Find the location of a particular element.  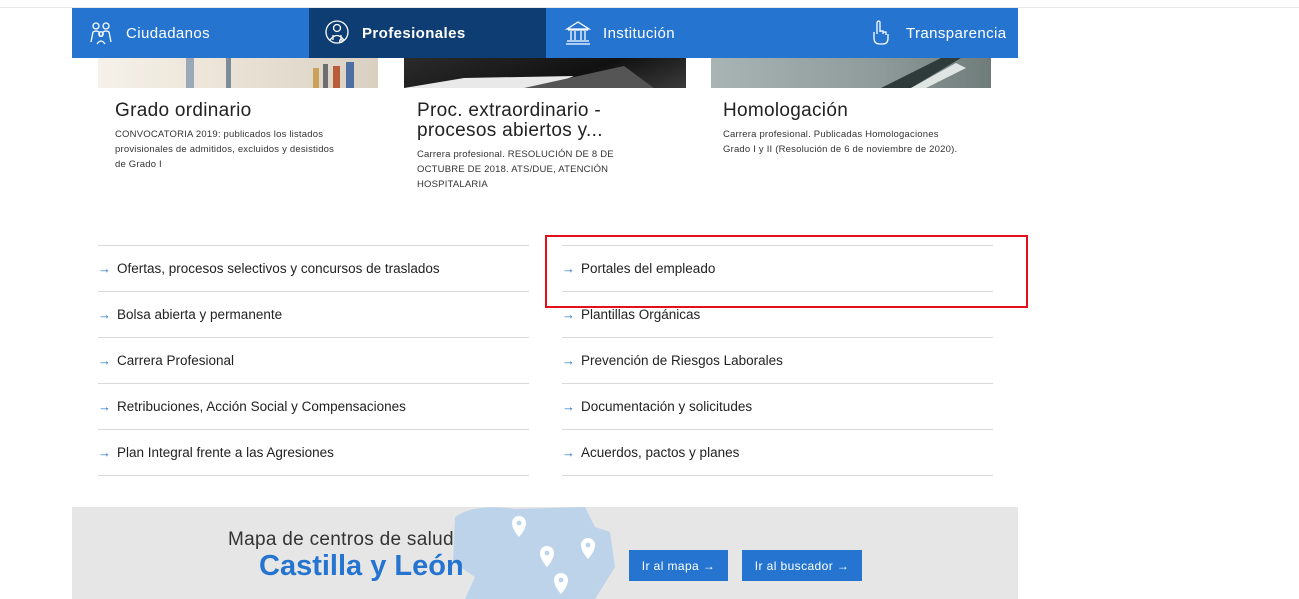

list-item: → Carrera Profesional is located at coordinates (313, 360).